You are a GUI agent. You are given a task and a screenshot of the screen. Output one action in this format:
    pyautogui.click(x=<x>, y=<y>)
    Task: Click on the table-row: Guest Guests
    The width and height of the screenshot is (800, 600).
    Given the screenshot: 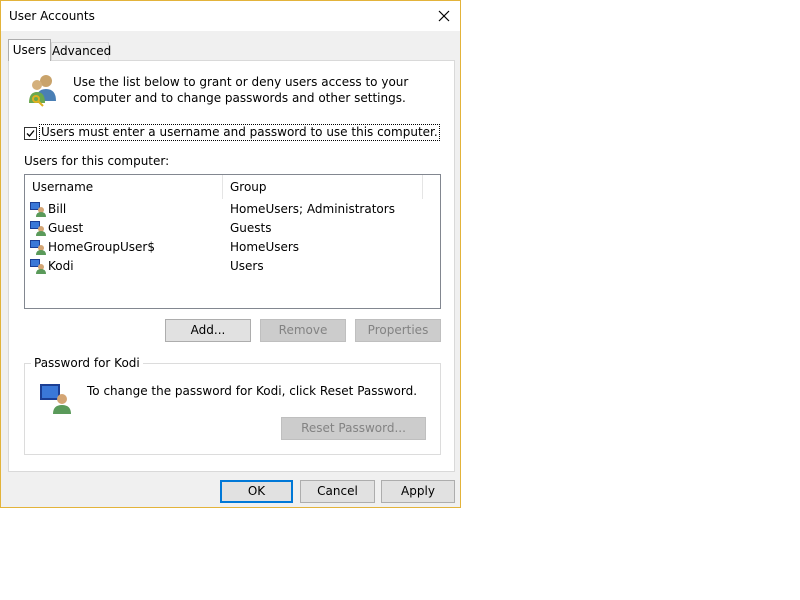 What is the action you would take?
    pyautogui.click(x=232, y=228)
    